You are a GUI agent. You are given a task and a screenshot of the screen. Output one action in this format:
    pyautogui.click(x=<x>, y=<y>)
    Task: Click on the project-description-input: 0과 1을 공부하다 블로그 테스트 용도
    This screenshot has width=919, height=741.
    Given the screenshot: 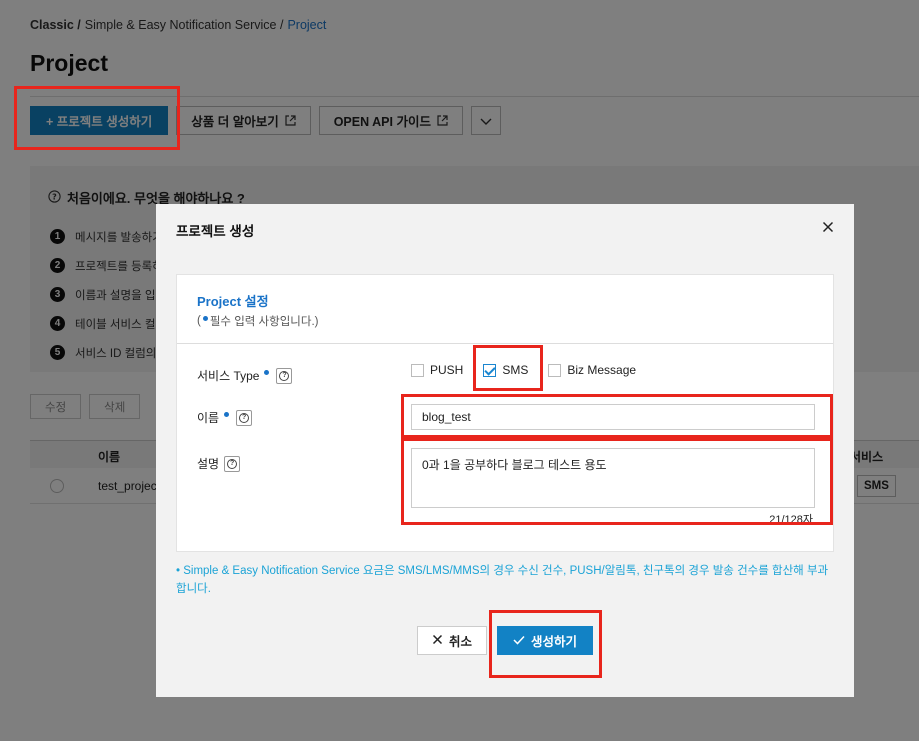 What is the action you would take?
    pyautogui.click(x=613, y=478)
    